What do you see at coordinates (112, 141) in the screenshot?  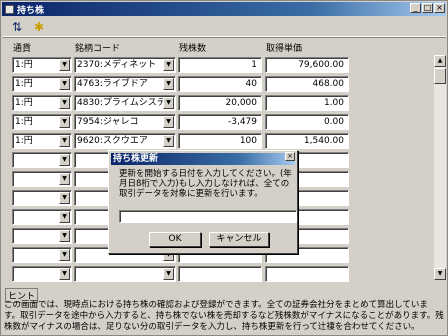 I see `code-select-value: 9620:スクウエア` at bounding box center [112, 141].